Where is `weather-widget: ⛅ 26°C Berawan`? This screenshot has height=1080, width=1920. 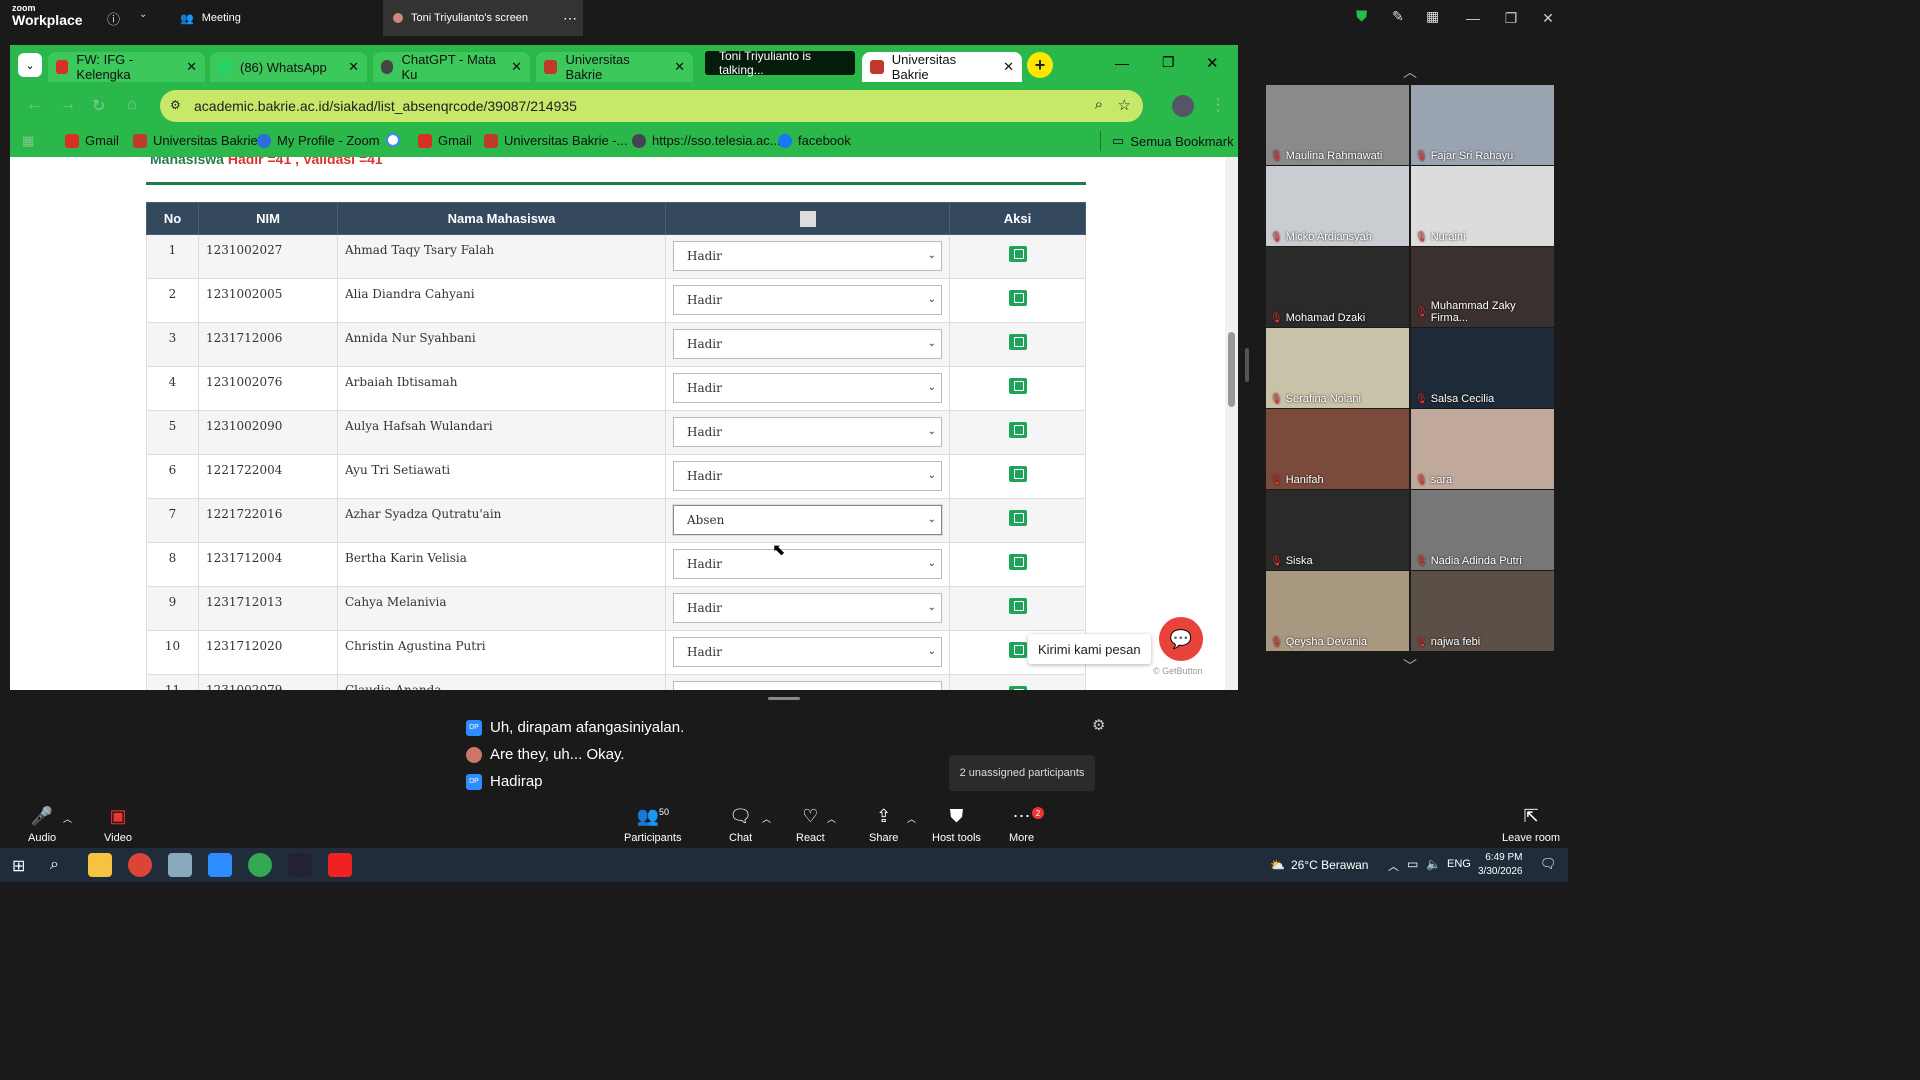
weather-widget: ⛅ 26°C Berawan is located at coordinates (1319, 865).